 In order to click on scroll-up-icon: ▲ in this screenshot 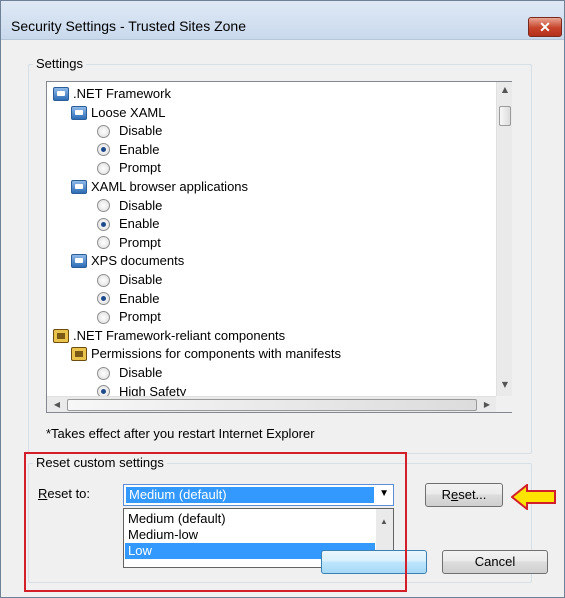, I will do `click(505, 89)`.